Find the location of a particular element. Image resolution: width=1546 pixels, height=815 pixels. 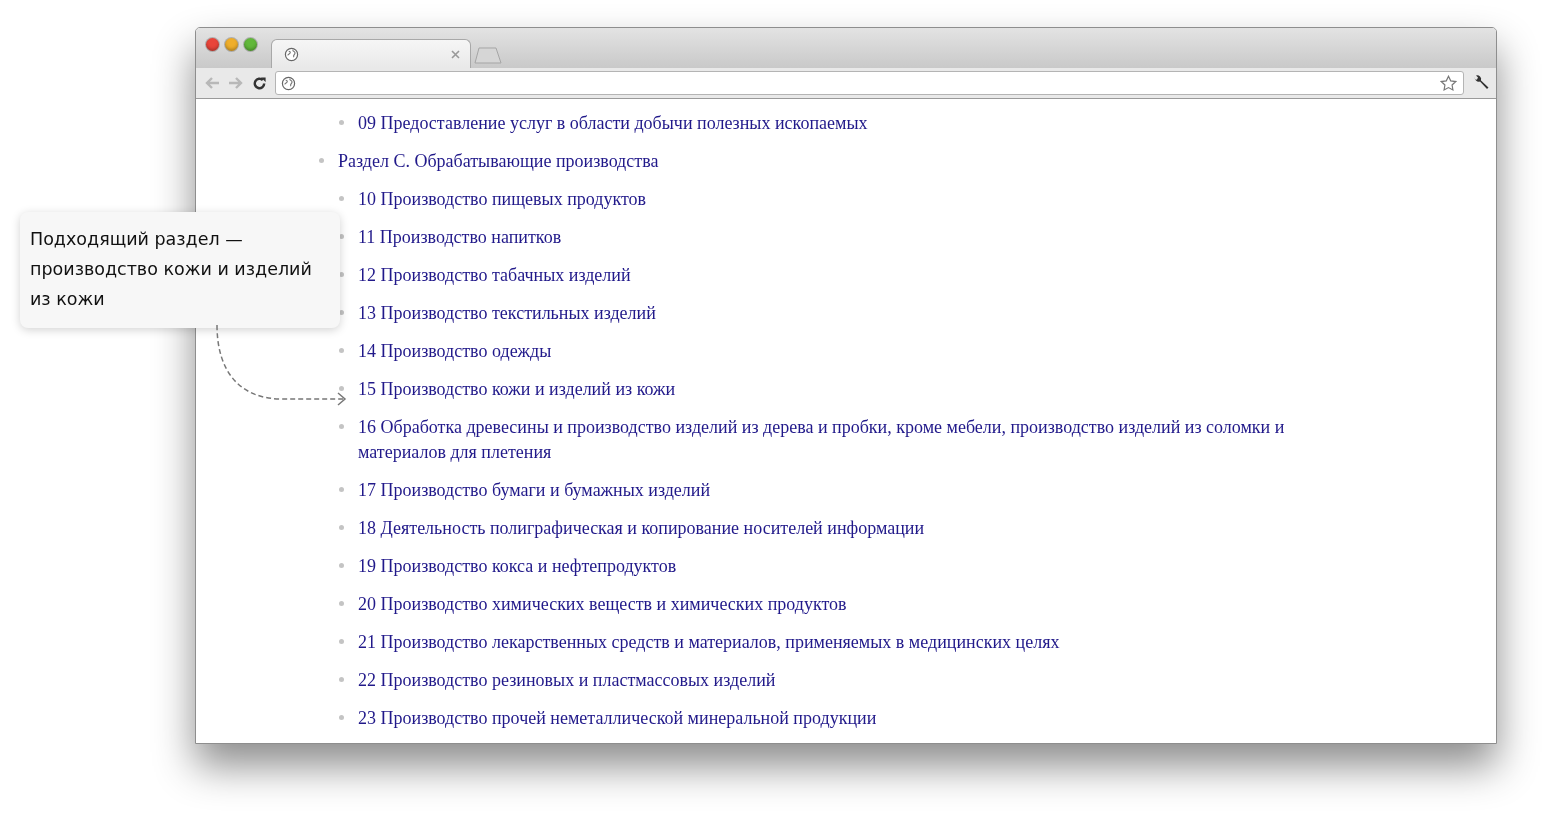

list-link: 09 Предоставление услуг в области добычи полезных ископаемых is located at coordinates (613, 123).